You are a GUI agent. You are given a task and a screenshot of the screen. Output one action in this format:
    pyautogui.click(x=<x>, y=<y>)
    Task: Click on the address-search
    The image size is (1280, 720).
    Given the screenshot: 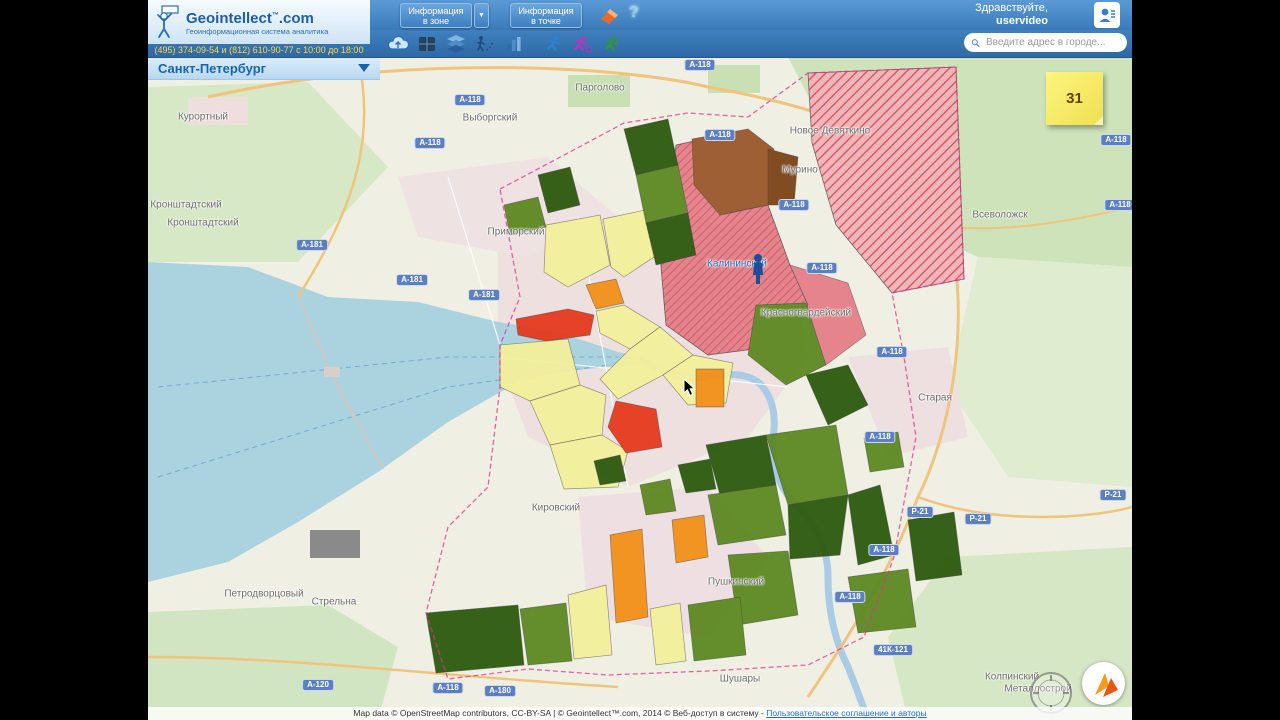 What is the action you would take?
    pyautogui.click(x=1045, y=42)
    